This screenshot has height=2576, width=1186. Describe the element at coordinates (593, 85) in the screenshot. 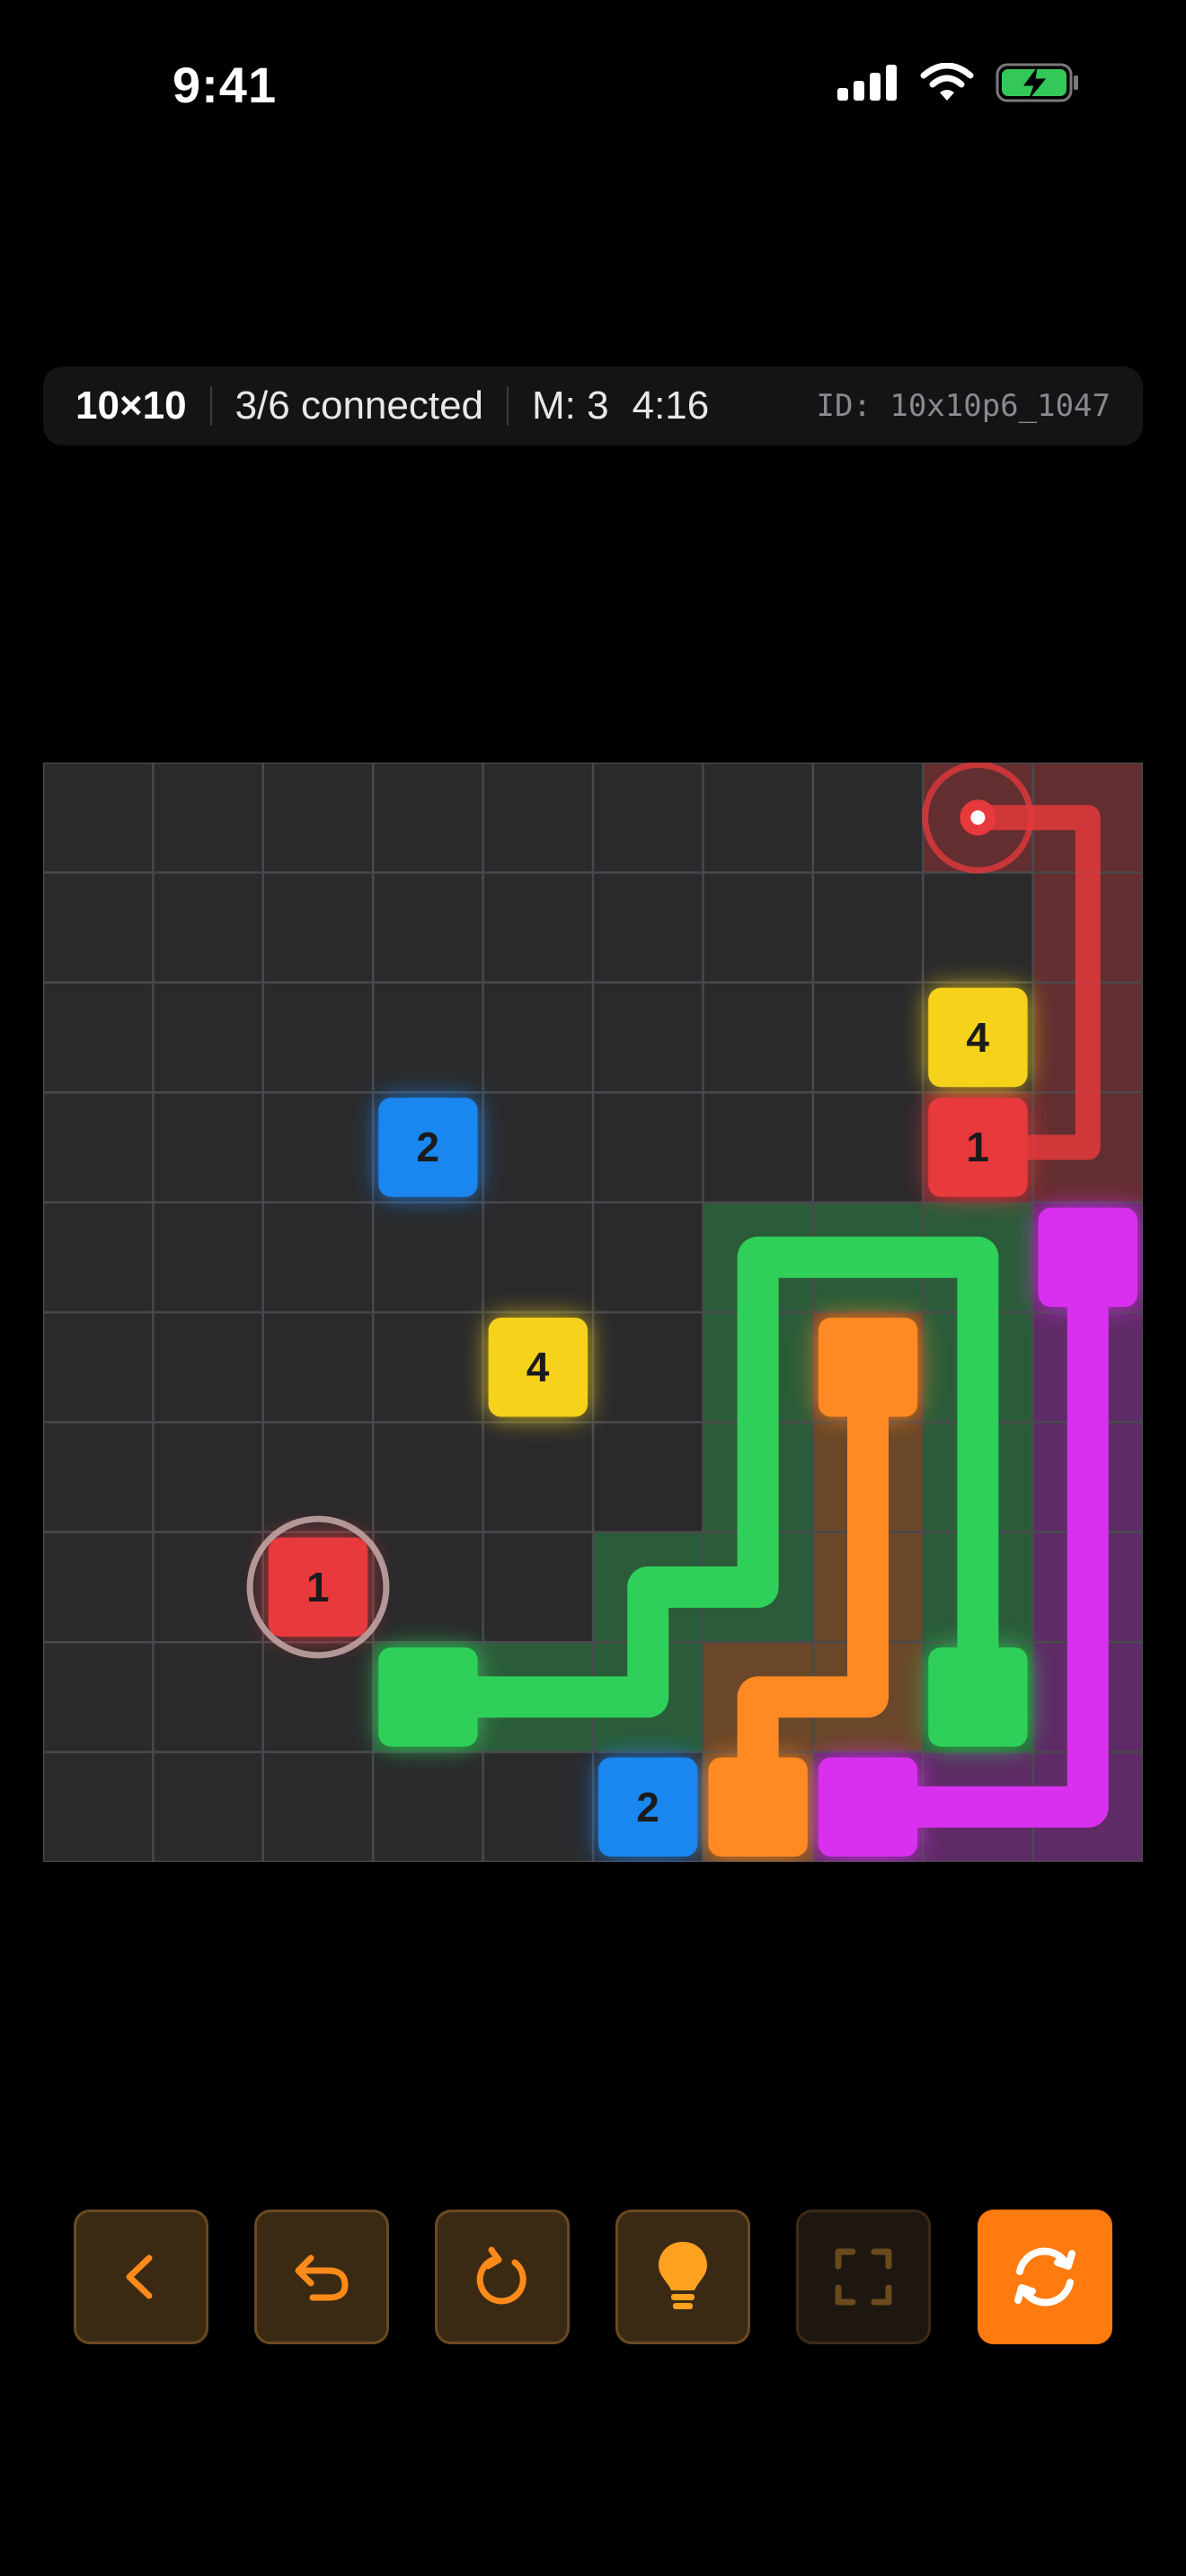

I see `status-bar: 9:41` at that location.